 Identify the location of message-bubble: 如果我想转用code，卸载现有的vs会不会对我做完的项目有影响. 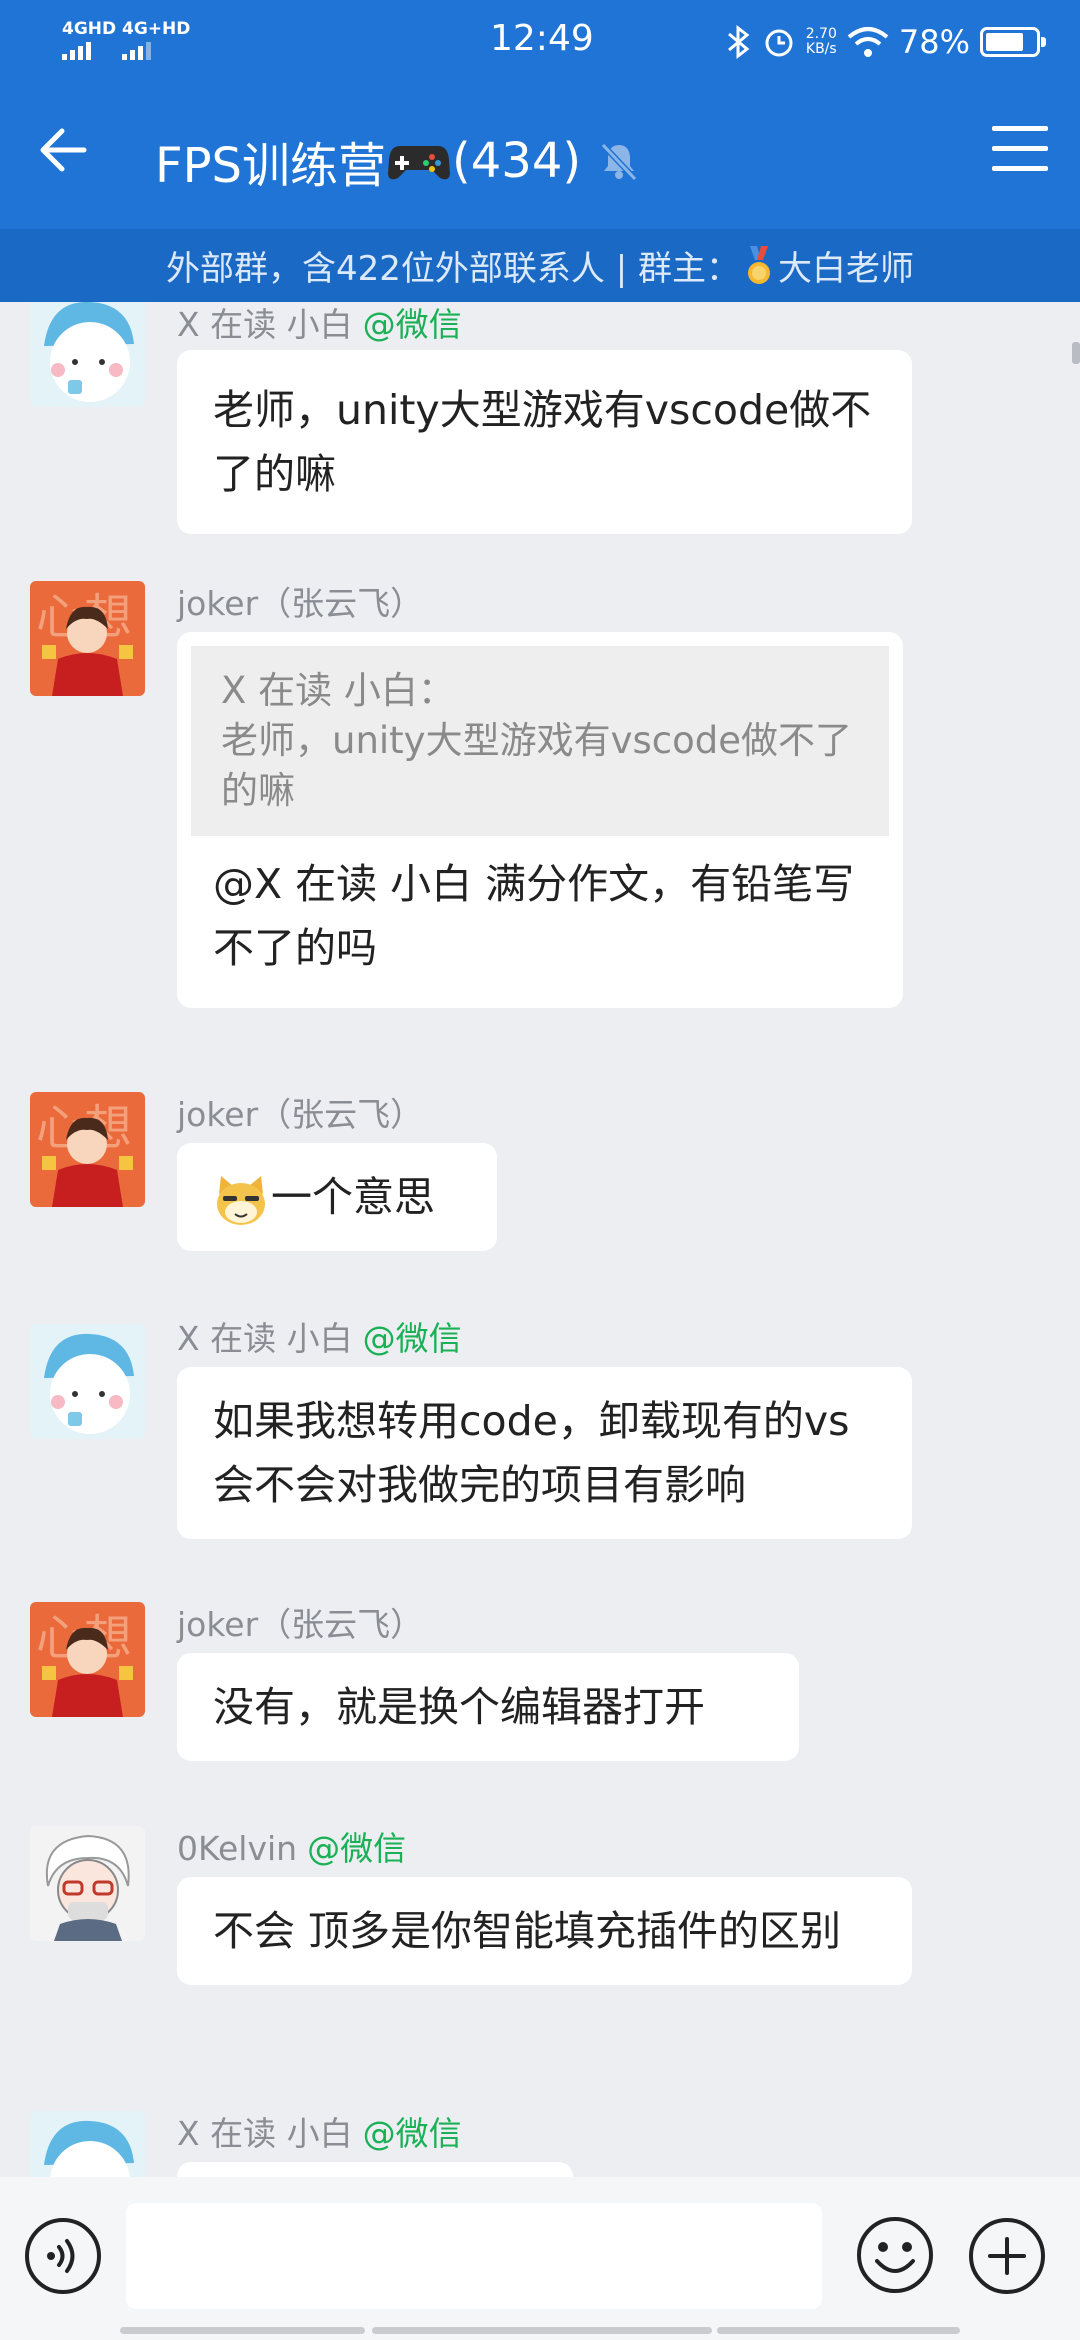
(544, 1453).